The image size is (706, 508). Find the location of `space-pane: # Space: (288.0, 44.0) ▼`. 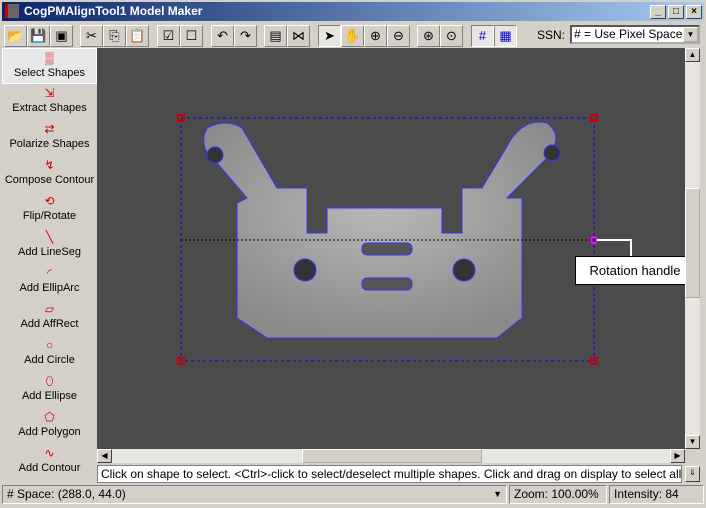

space-pane: # Space: (288.0, 44.0) ▼ is located at coordinates (254, 494).